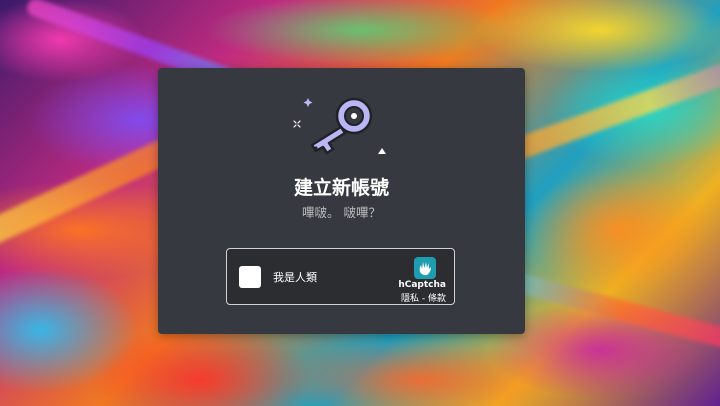 This screenshot has height=406, width=720. Describe the element at coordinates (422, 285) in the screenshot. I see `hcaptcha-brand: hCaptcha` at that location.